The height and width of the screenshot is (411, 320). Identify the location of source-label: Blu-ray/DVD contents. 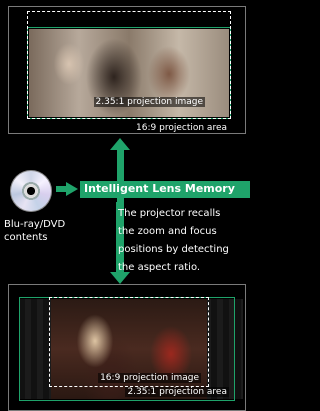
(44, 231).